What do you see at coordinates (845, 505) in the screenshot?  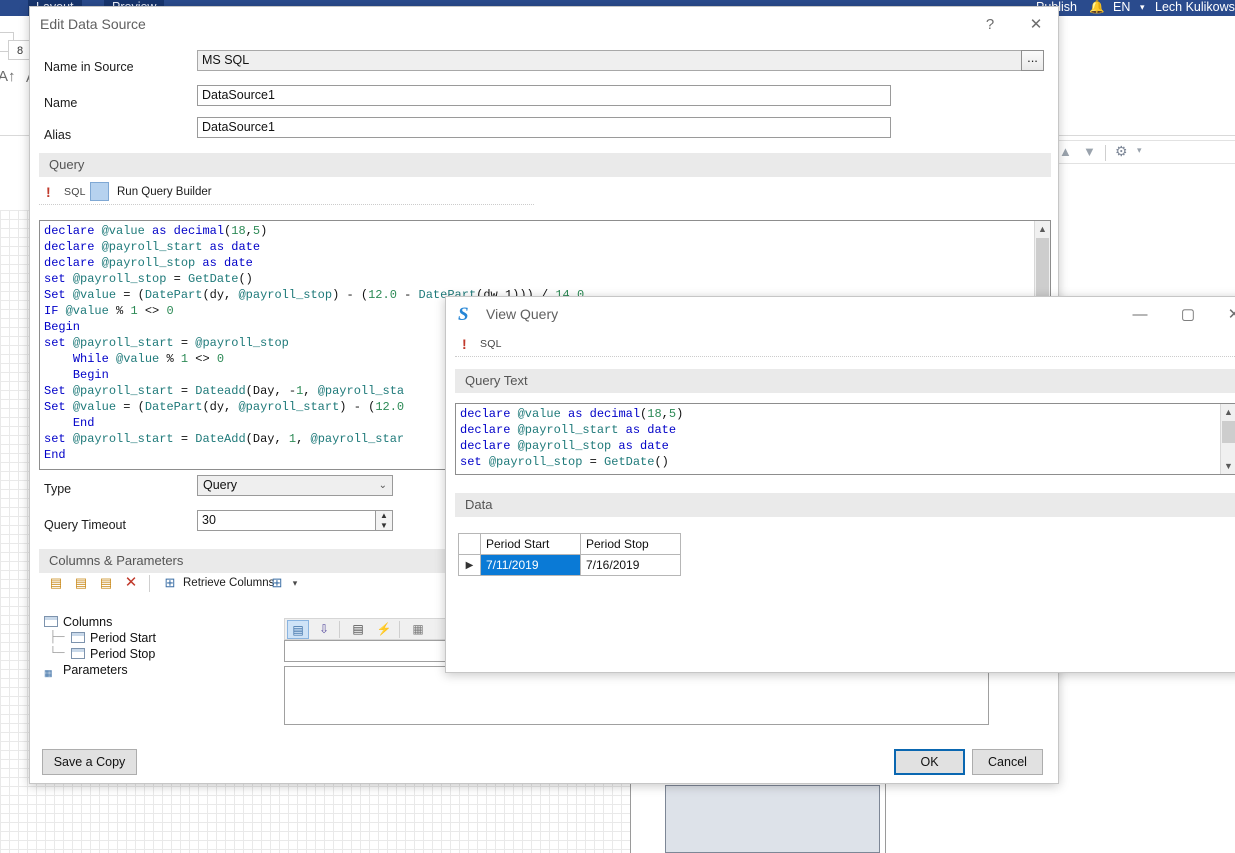 I see `data-section-header: Data` at bounding box center [845, 505].